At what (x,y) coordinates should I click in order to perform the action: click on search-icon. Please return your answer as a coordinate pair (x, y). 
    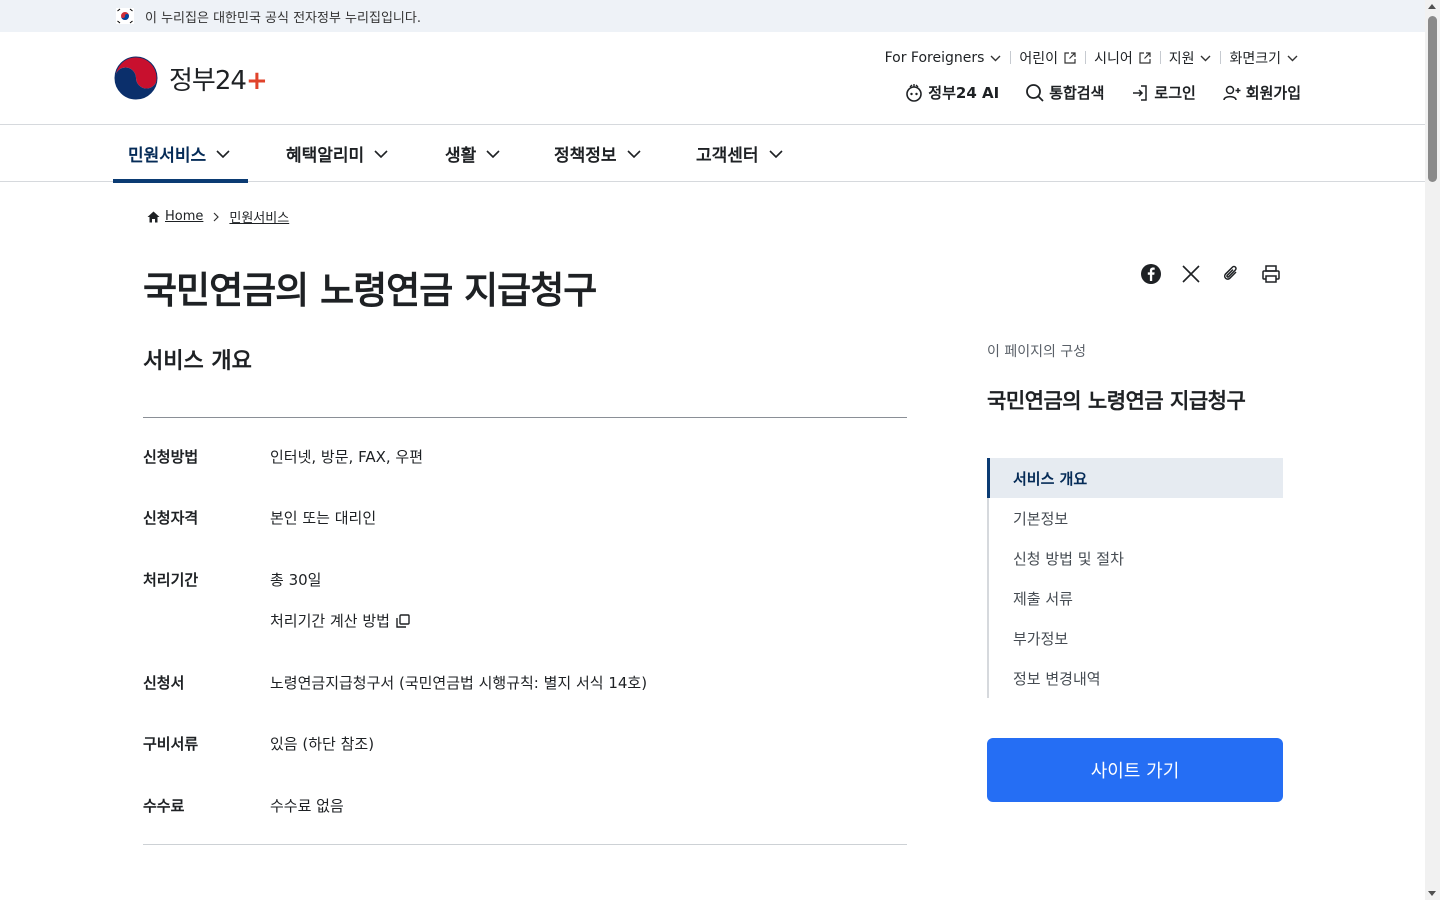
    Looking at the image, I should click on (1035, 92).